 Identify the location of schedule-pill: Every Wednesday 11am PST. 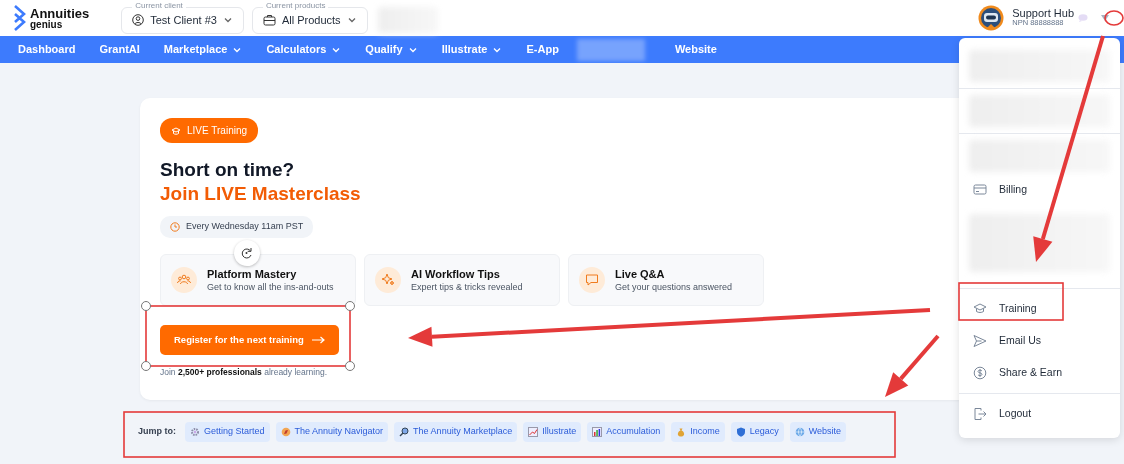
(237, 227).